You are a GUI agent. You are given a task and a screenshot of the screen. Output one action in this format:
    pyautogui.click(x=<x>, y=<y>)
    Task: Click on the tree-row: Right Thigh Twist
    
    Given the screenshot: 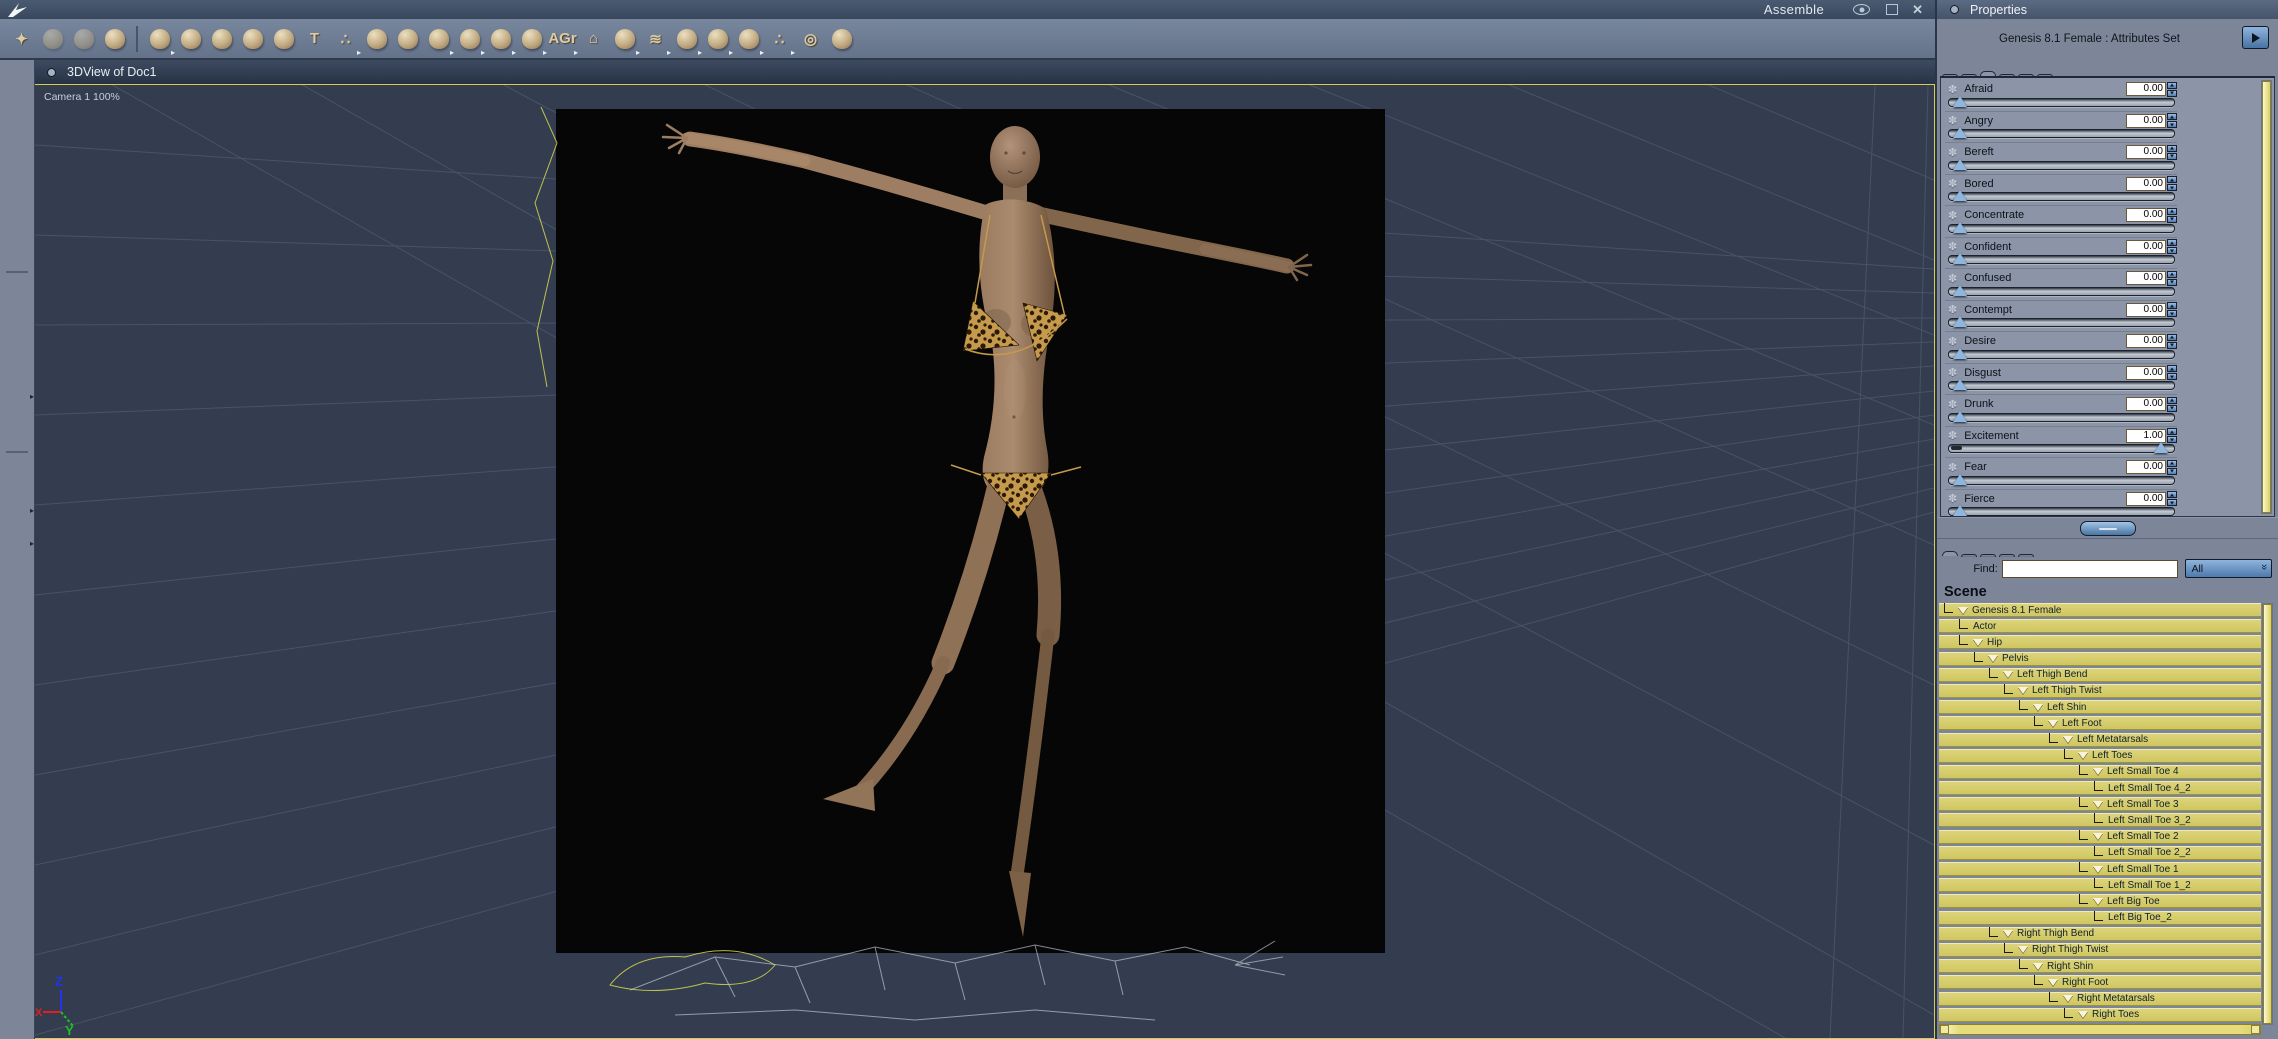 What is the action you would take?
    pyautogui.click(x=2100, y=949)
    